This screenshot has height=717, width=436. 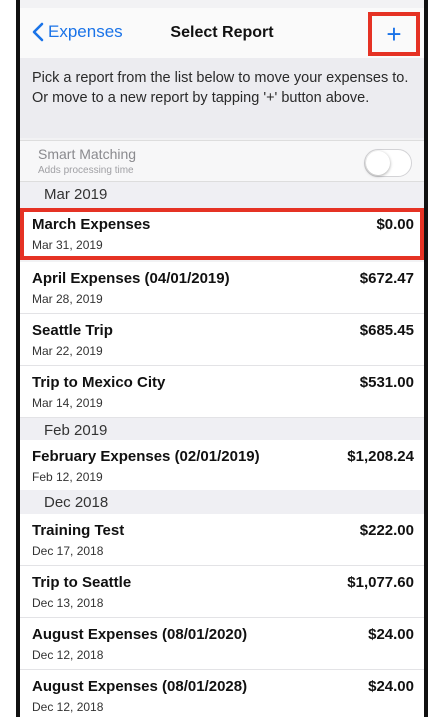 I want to click on report-row: Seattle Trip Mar 22, 2019 $685.45, so click(x=222, y=340).